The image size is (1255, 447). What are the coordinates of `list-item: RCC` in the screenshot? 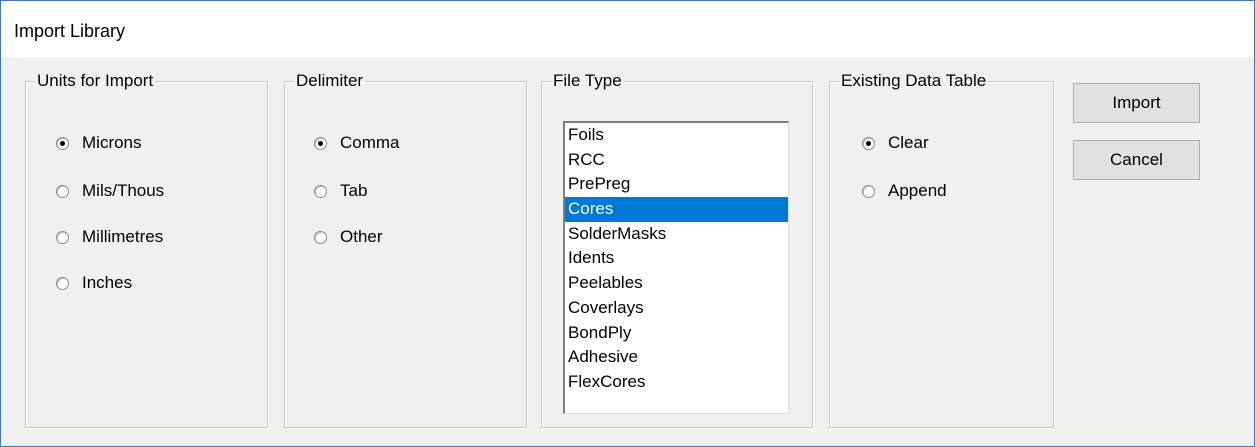 It's located at (676, 160).